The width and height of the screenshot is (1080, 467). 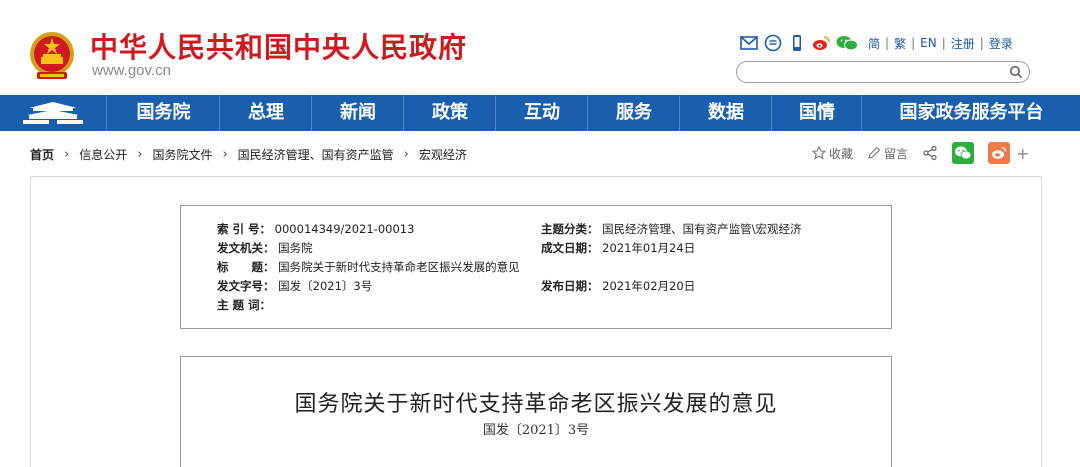 What do you see at coordinates (1016, 72) in the screenshot?
I see `search-icon` at bounding box center [1016, 72].